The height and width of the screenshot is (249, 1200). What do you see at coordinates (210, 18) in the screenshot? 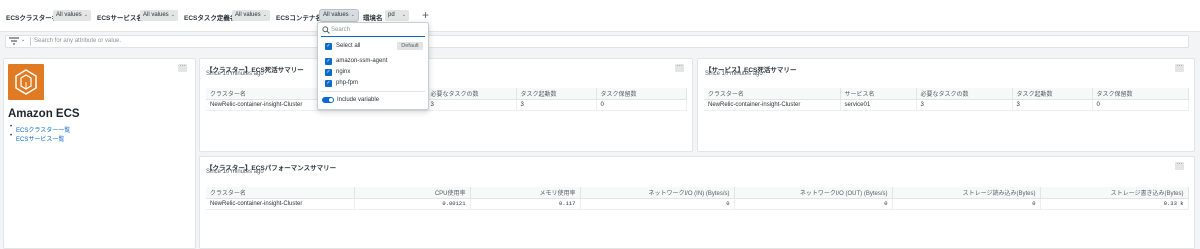
I see `variable-label-task-definition: ECSタスク定義名` at bounding box center [210, 18].